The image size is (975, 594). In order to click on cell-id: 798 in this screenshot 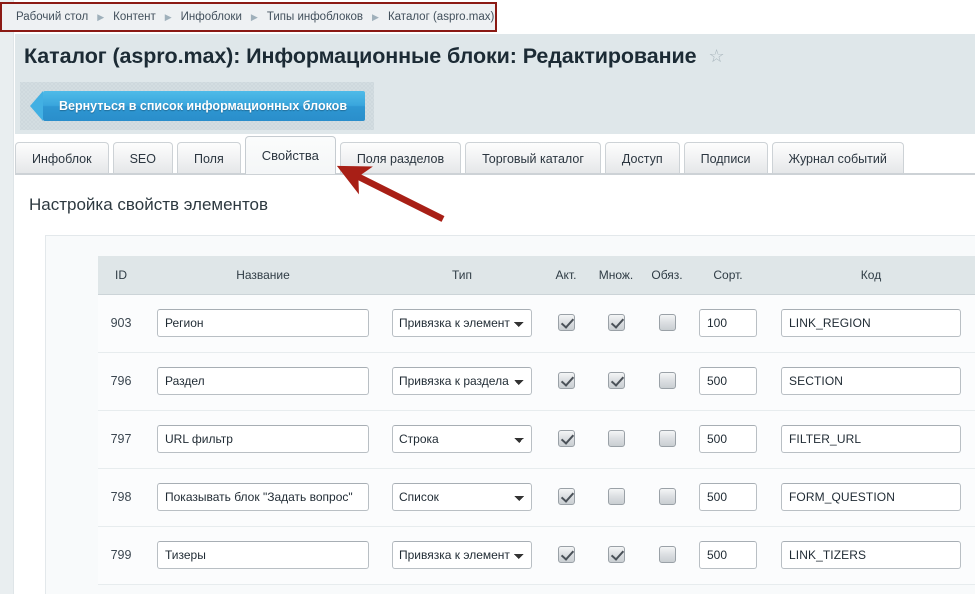, I will do `click(121, 497)`.